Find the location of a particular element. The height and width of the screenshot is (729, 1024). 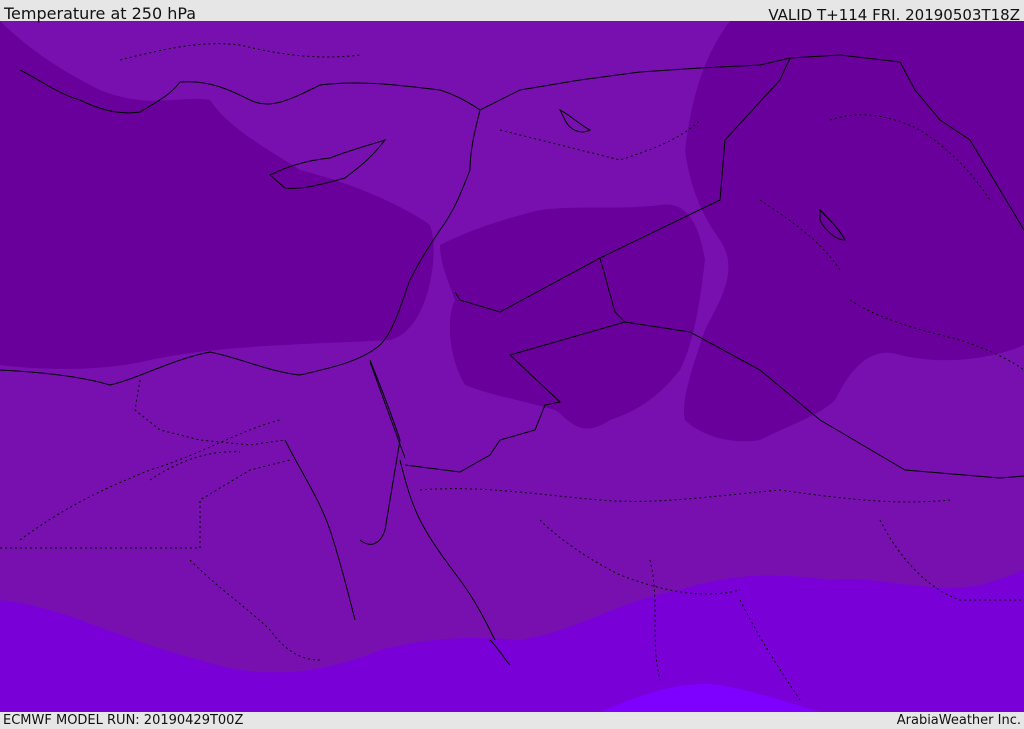

map-title: Temperature at 250 hPa is located at coordinates (100, 13).